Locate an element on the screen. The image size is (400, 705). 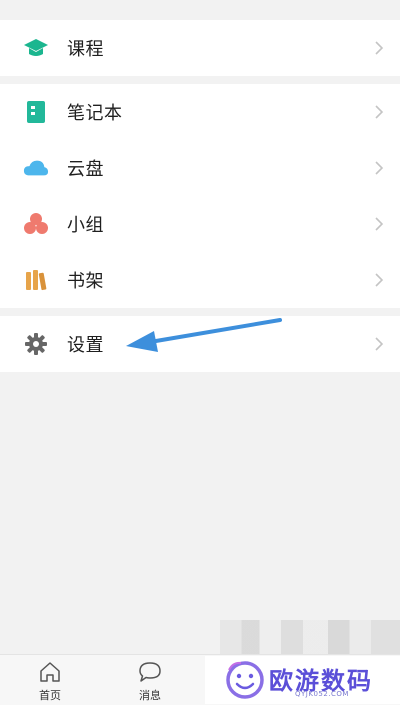
menu-item-notebook: 笔记本 is located at coordinates (200, 112).